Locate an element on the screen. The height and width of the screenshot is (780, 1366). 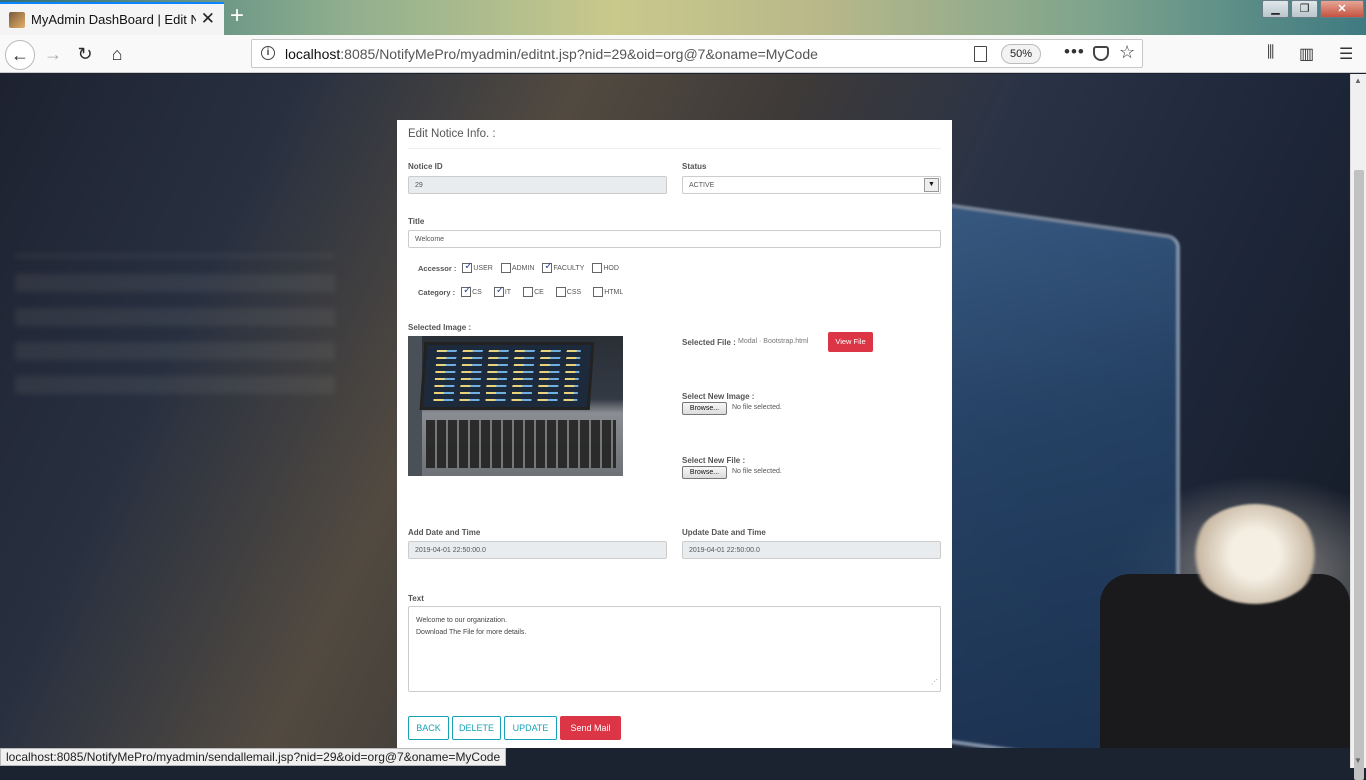
update-datetime-label: Update Date and Time is located at coordinates (724, 532).